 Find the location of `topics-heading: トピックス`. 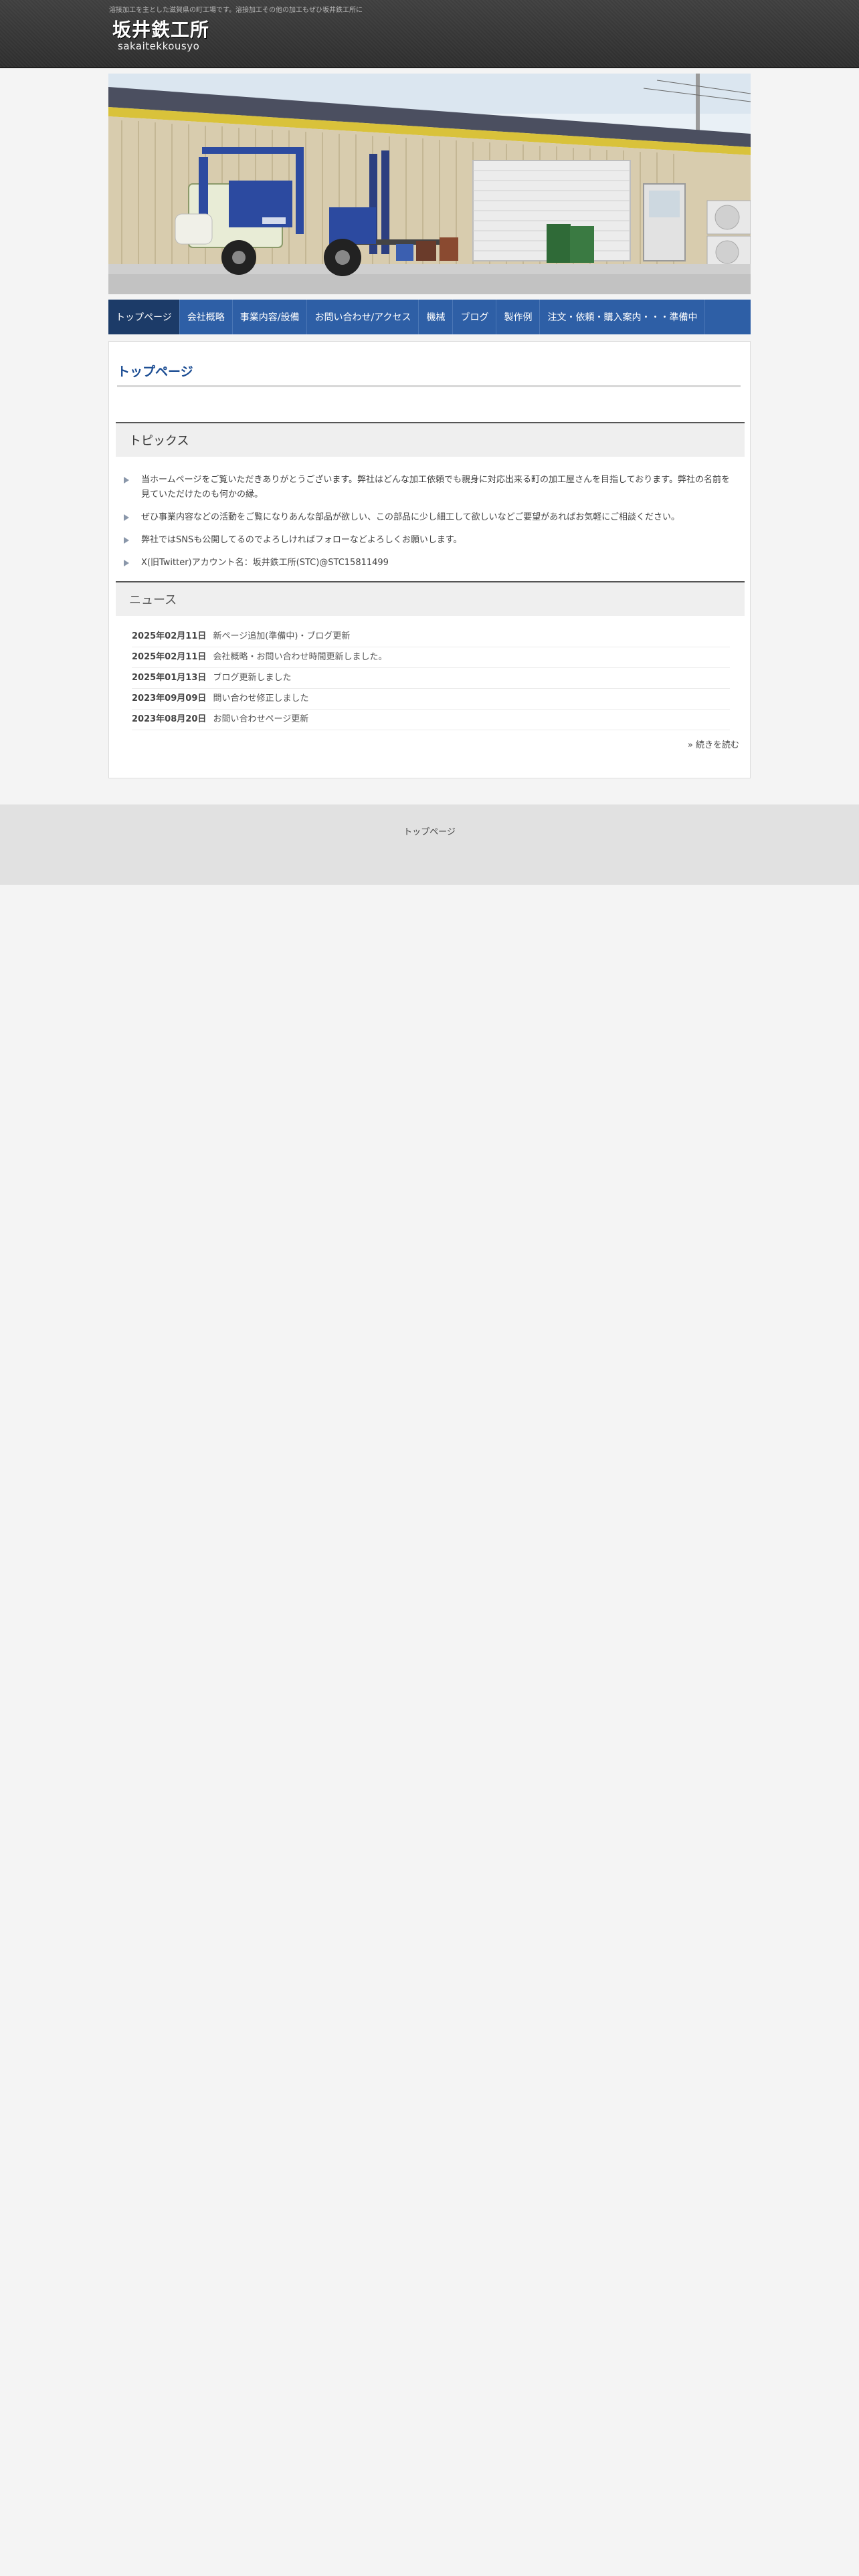

topics-heading: トピックス is located at coordinates (431, 440).